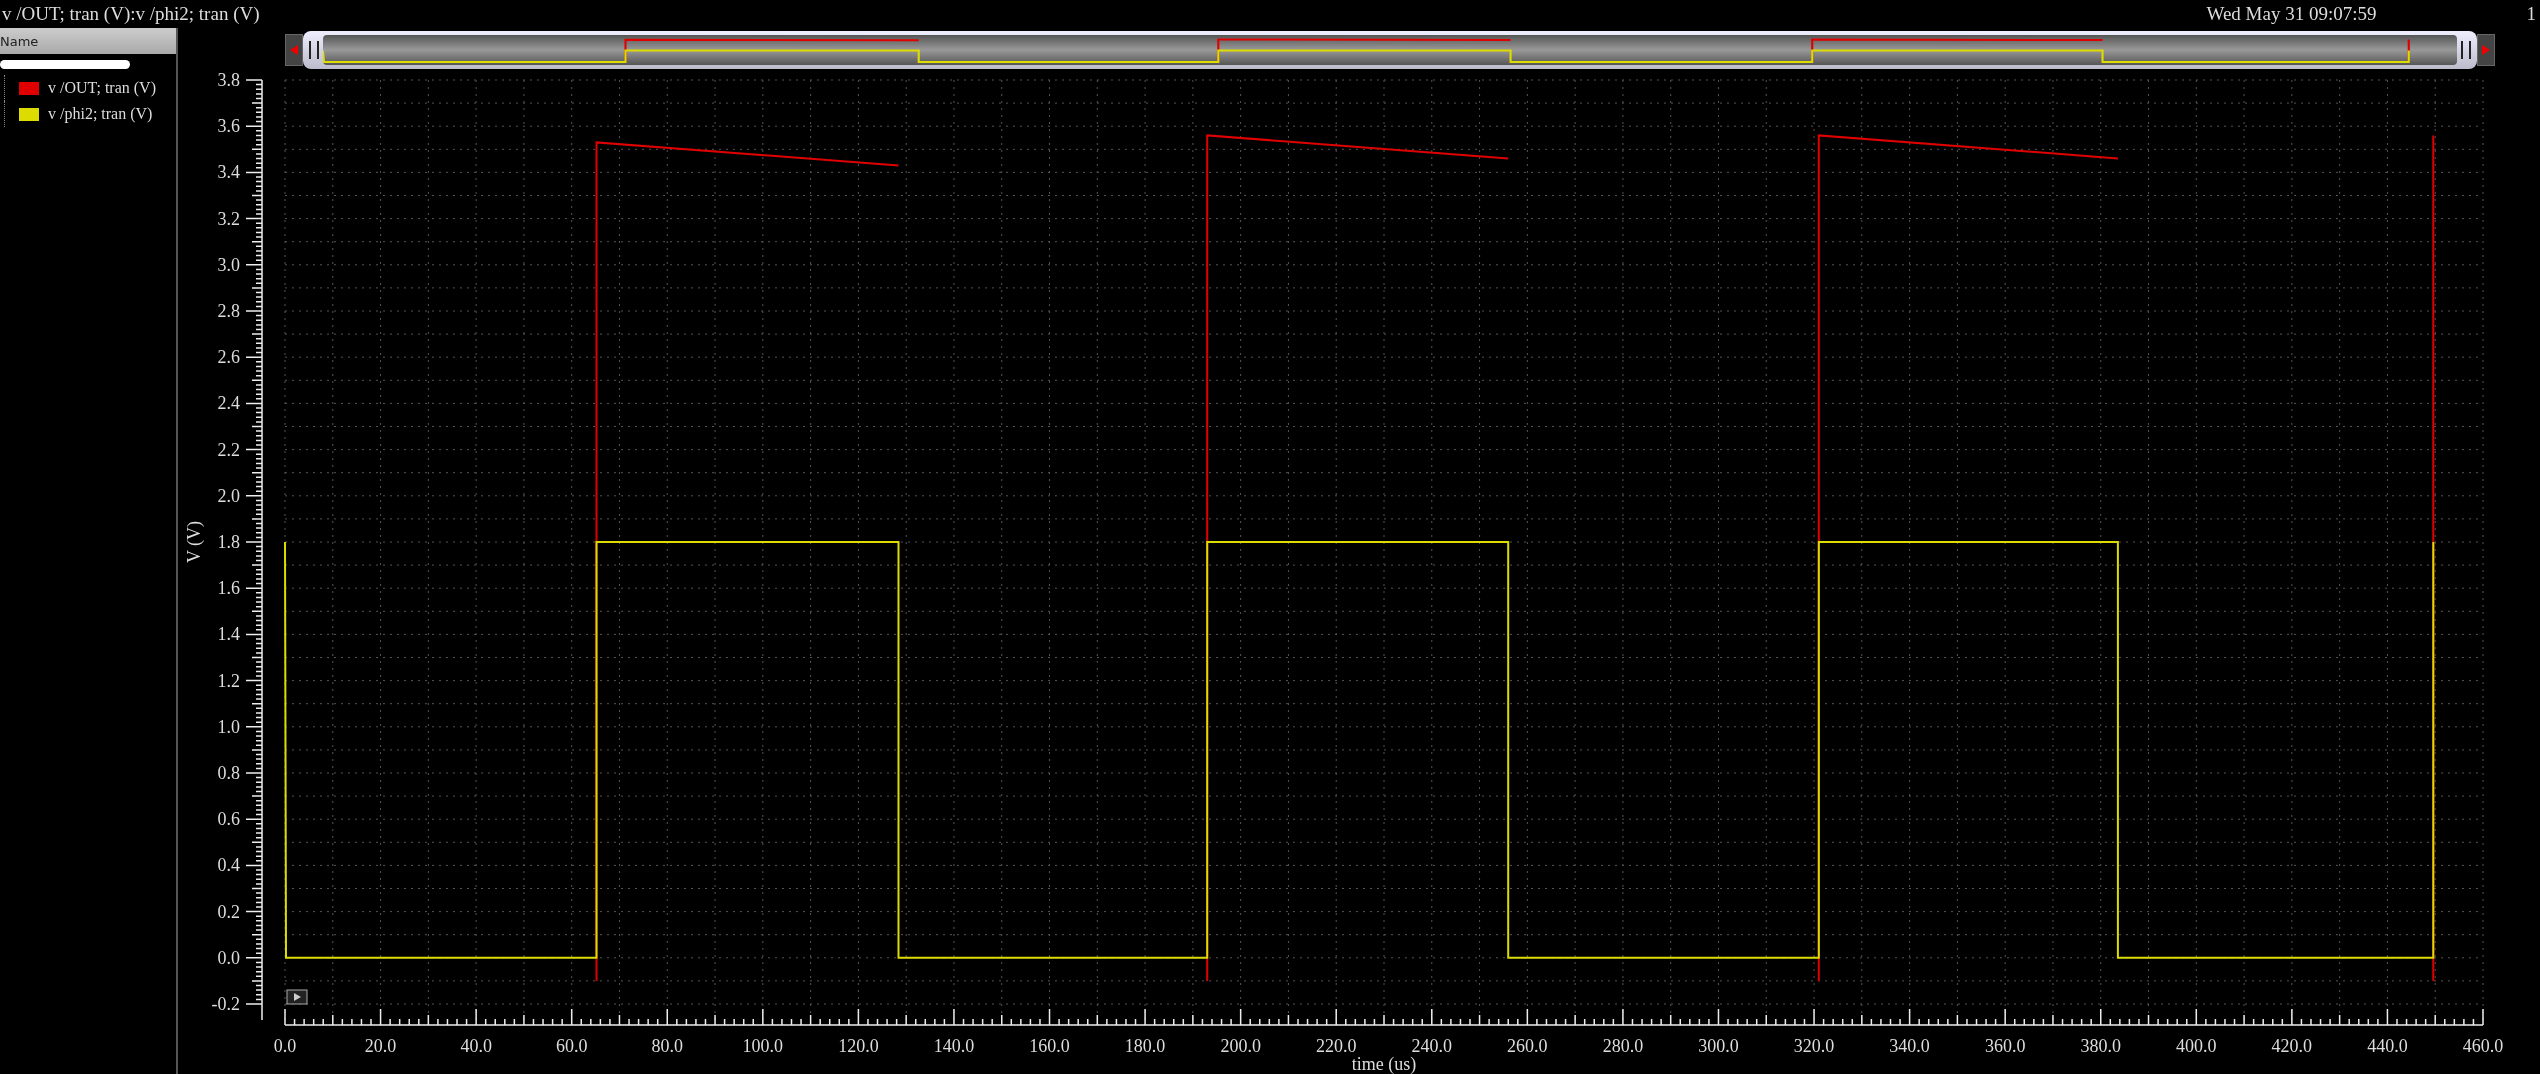 This screenshot has height=1074, width=2540. Describe the element at coordinates (1049, 1046) in the screenshot. I see `x-tick-label: 160.0` at that location.